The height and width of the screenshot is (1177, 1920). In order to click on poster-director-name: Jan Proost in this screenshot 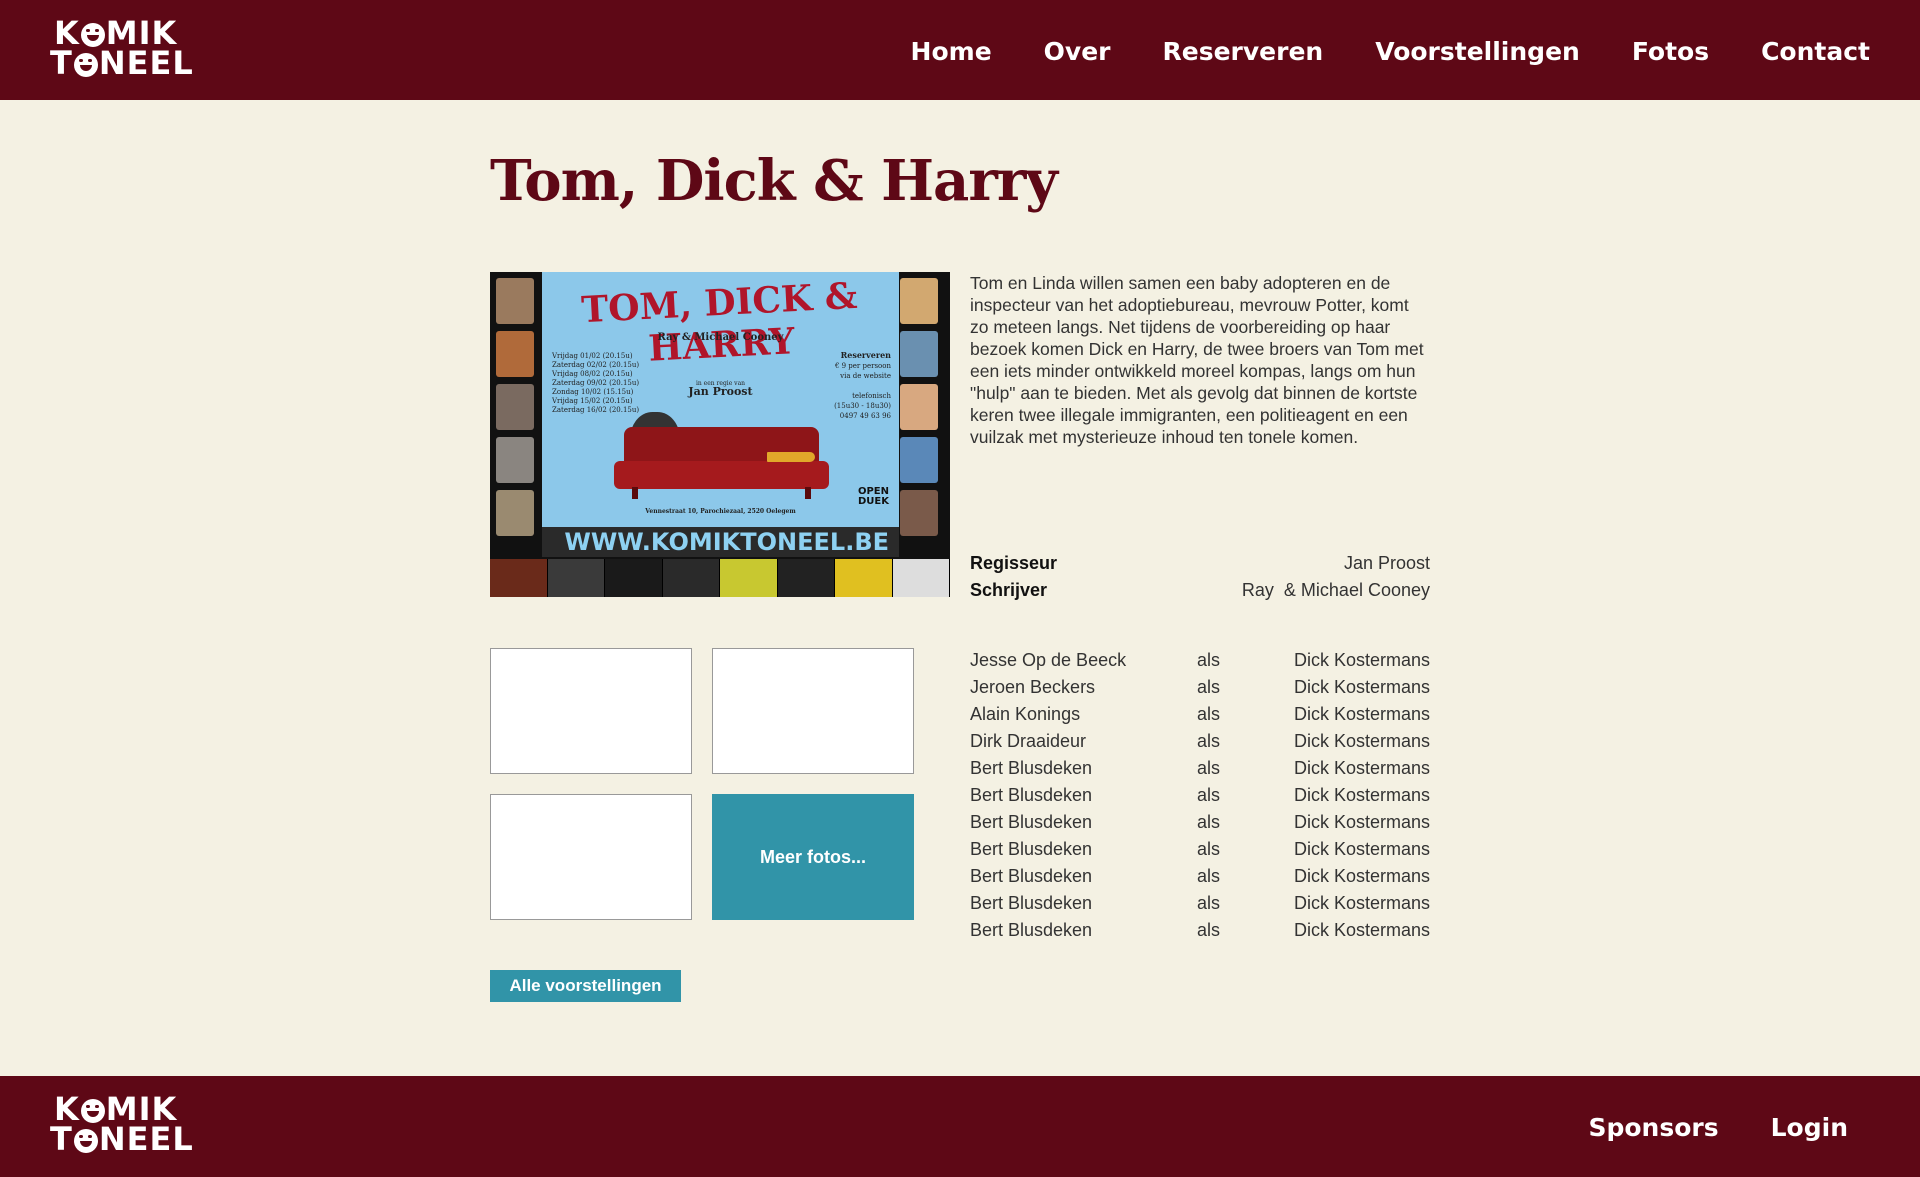, I will do `click(720, 391)`.